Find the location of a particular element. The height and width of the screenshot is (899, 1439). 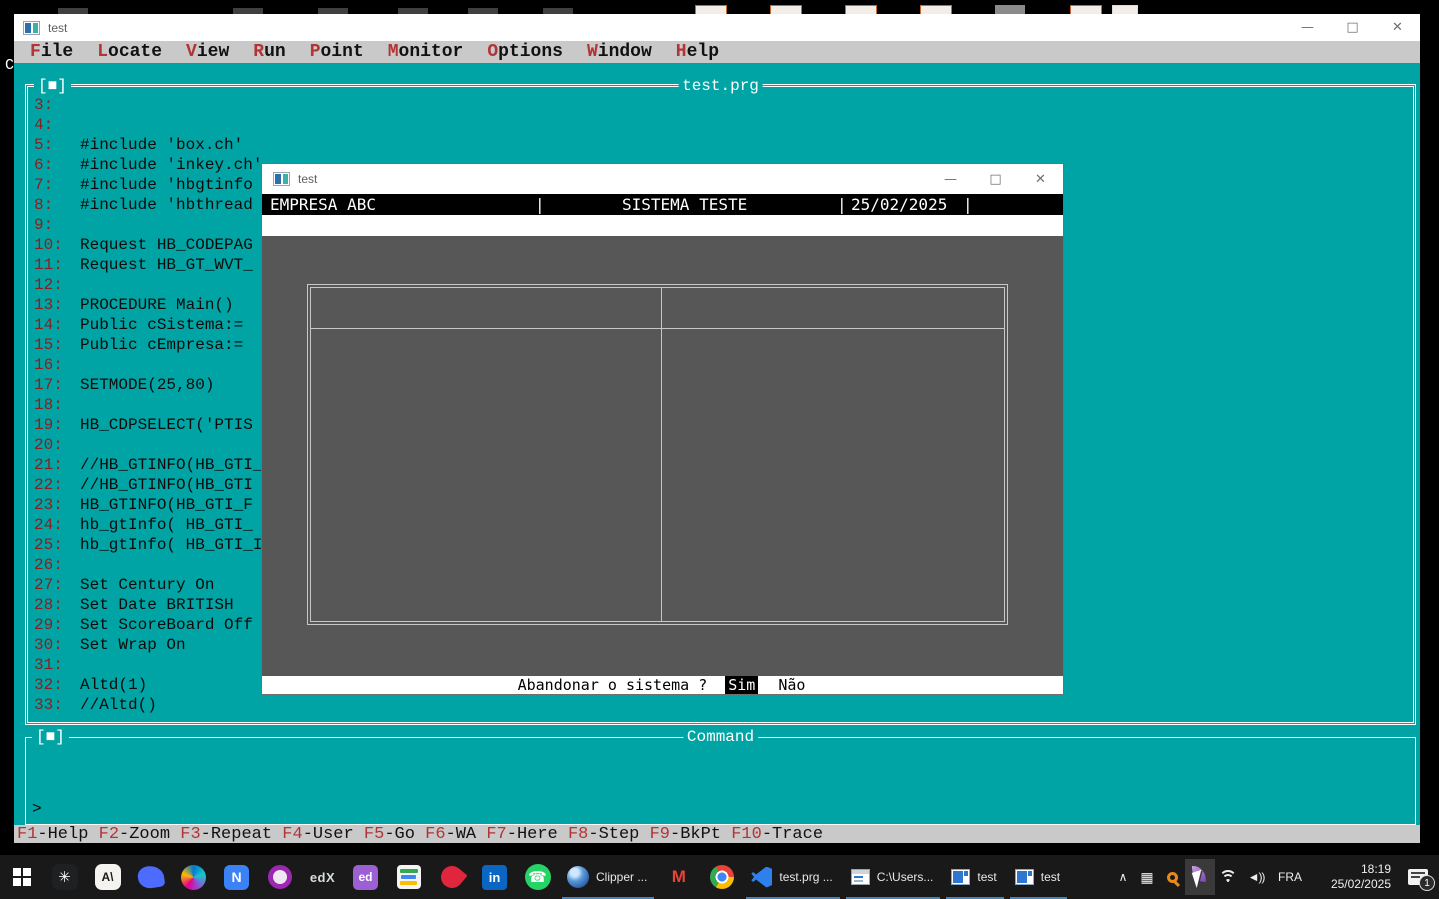

start-button is located at coordinates (21, 877).